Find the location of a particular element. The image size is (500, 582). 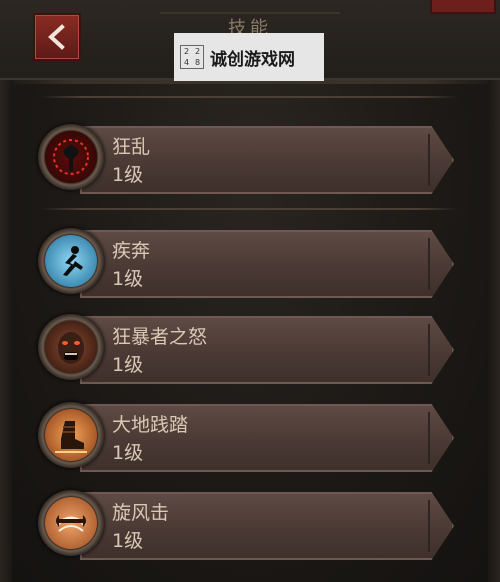

skill-name: 疾奔 is located at coordinates (131, 251).